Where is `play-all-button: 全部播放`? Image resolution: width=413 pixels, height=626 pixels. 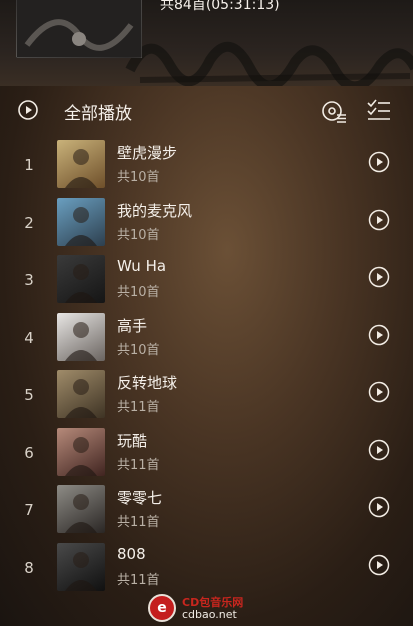
play-all-button: 全部播放 is located at coordinates (98, 111).